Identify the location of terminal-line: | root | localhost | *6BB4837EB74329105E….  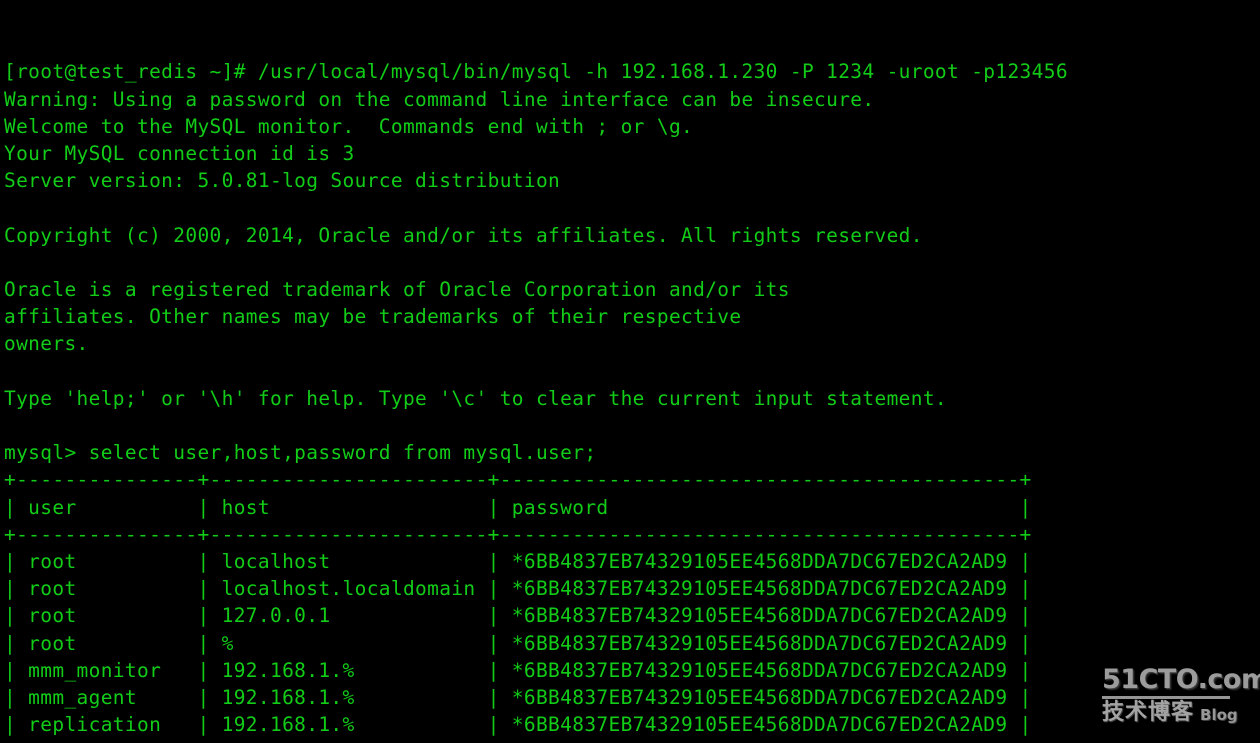
(518, 562).